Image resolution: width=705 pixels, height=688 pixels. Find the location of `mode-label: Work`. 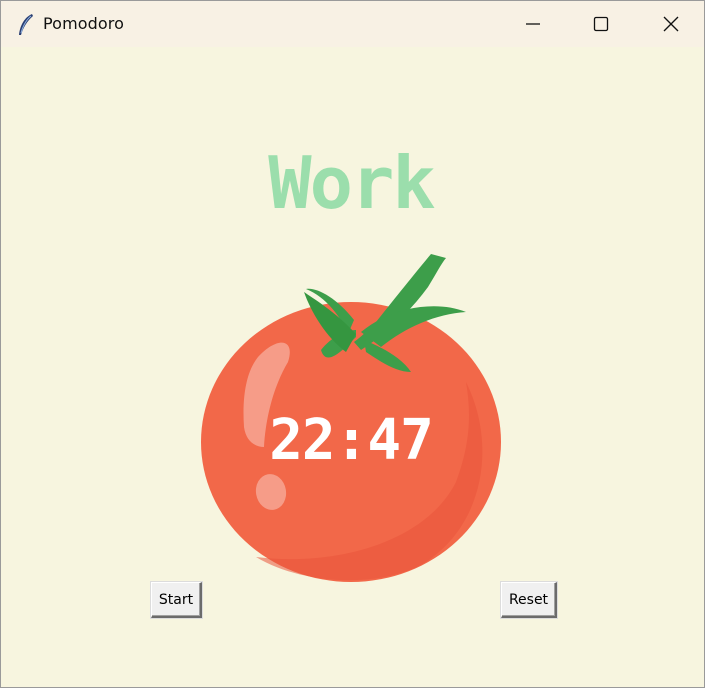

mode-label: Work is located at coordinates (351, 183).